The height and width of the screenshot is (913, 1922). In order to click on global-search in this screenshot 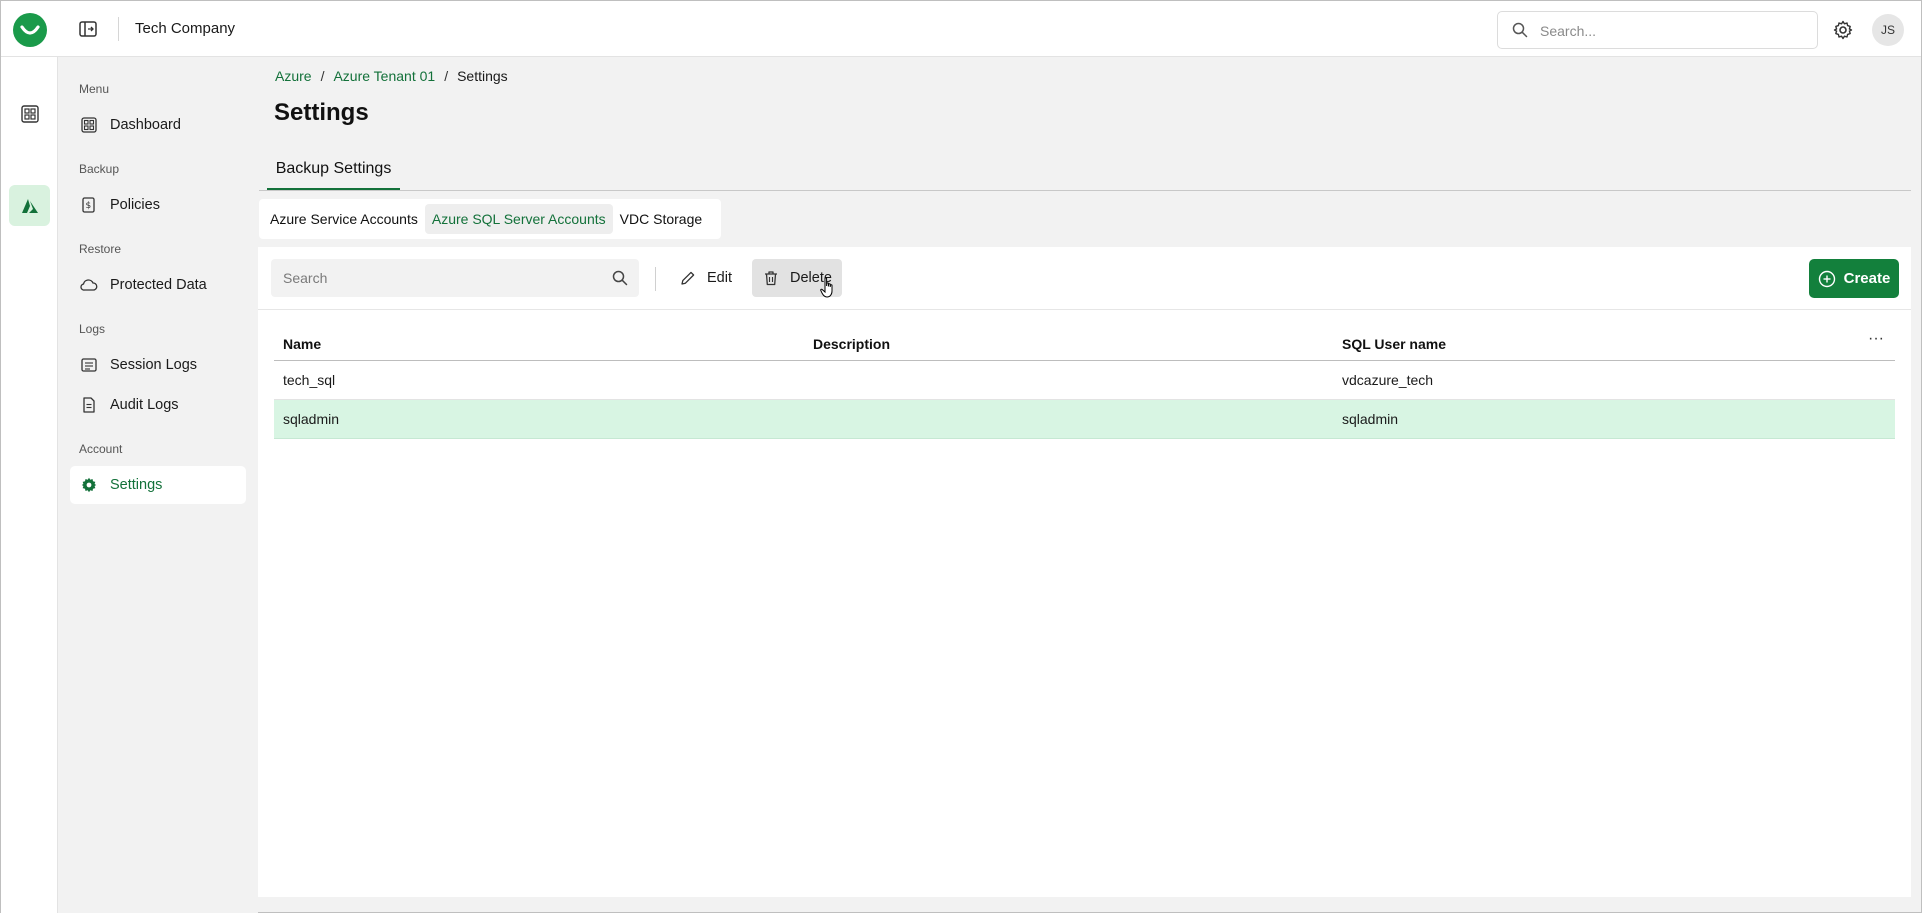, I will do `click(1657, 30)`.